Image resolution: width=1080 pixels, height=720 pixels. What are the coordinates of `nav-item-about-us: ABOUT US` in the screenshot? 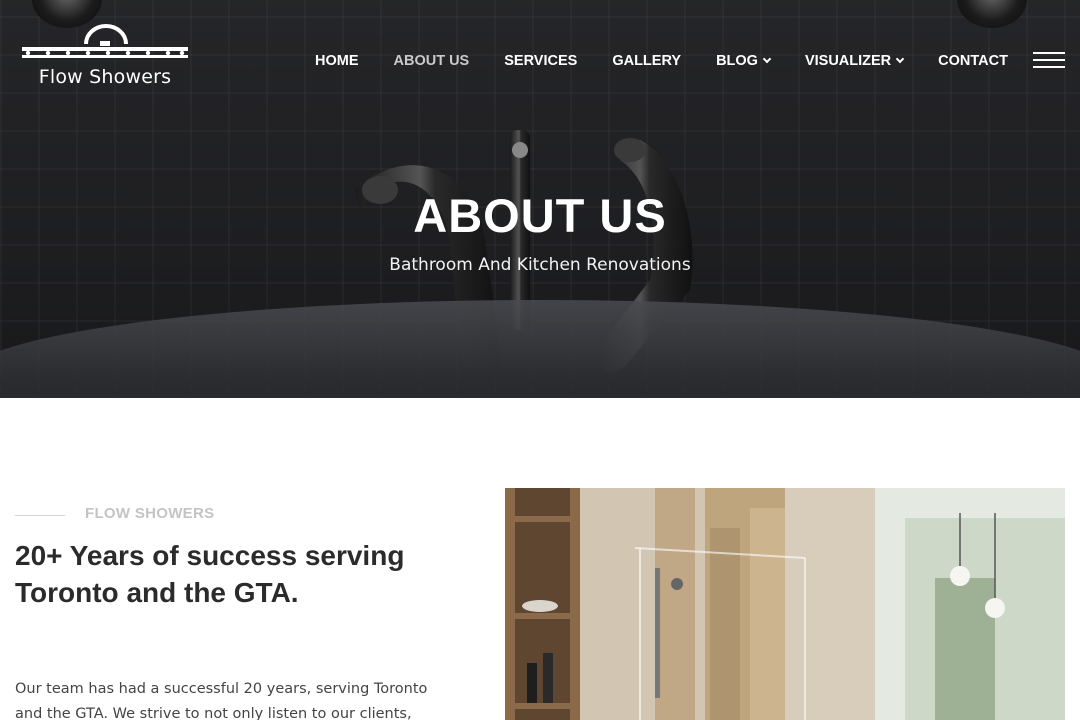 It's located at (432, 61).